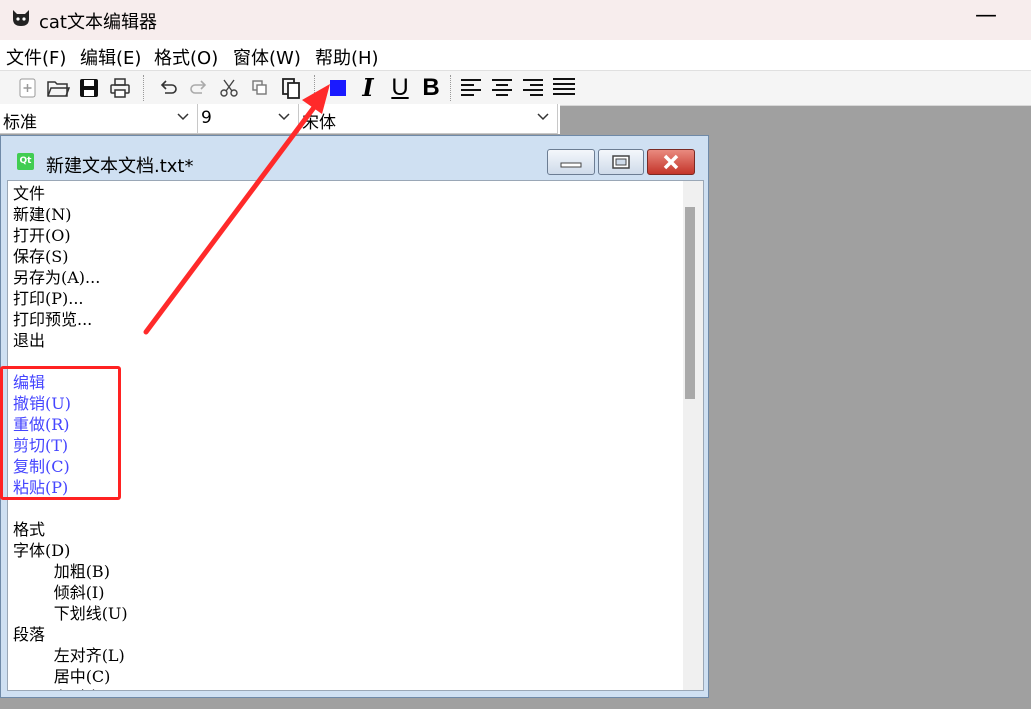 The image size is (1031, 709). I want to click on save-button, so click(89, 88).